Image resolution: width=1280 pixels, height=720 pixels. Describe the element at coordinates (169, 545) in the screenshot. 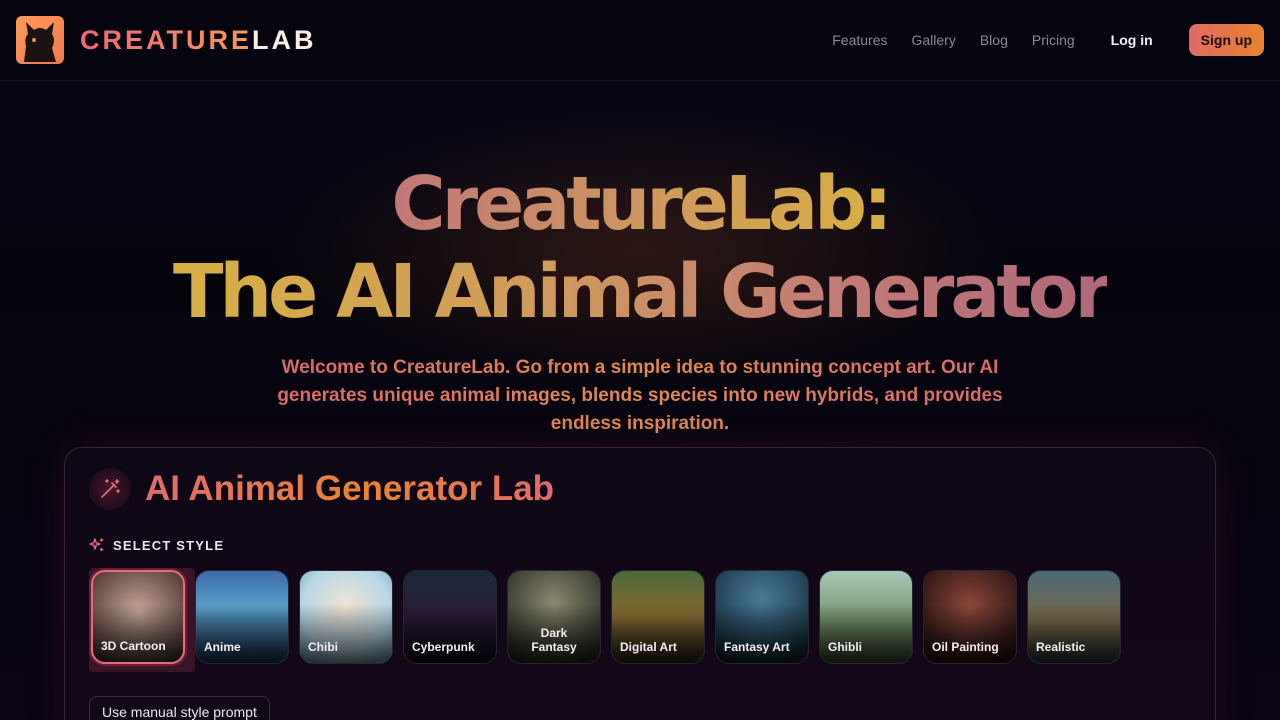

I see `select-style-label: SELECT STYLE` at that location.